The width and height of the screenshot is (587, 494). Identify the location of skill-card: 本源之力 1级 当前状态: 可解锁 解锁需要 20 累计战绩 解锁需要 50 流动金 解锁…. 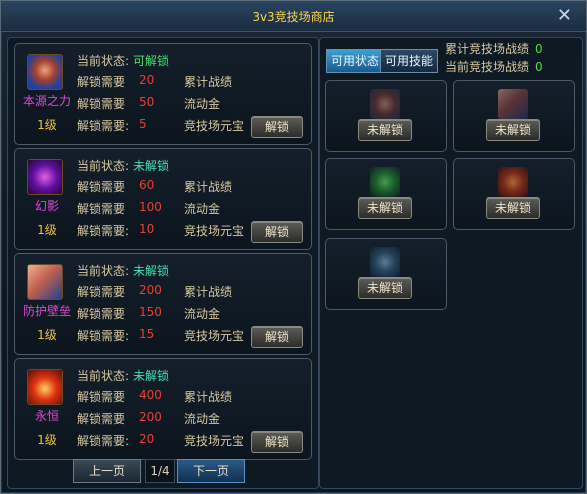
(163, 94).